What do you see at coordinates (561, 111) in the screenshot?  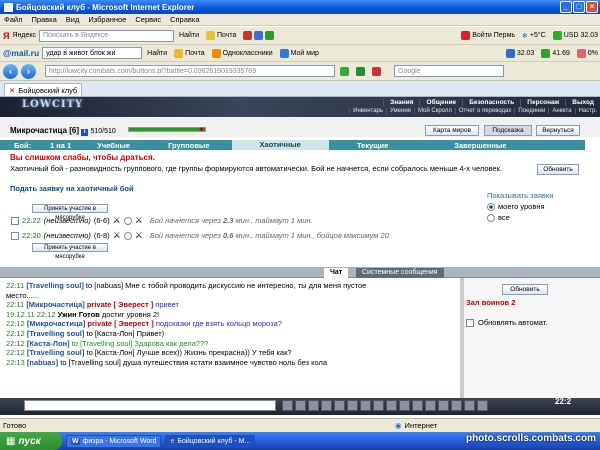 I see `menu-profile: Анкета` at bounding box center [561, 111].